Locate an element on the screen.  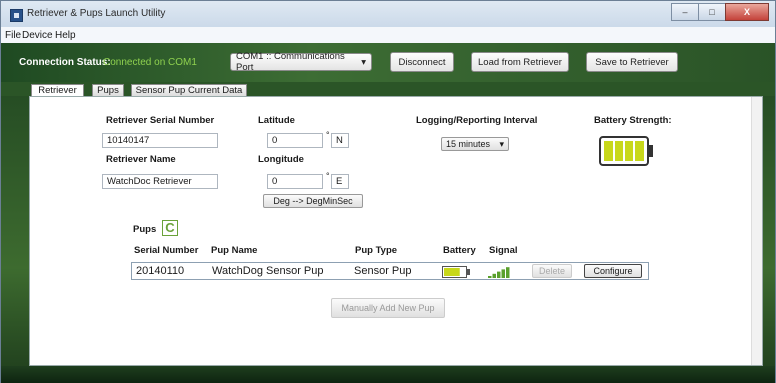
pup-type: Sensor Pup is located at coordinates (383, 271).